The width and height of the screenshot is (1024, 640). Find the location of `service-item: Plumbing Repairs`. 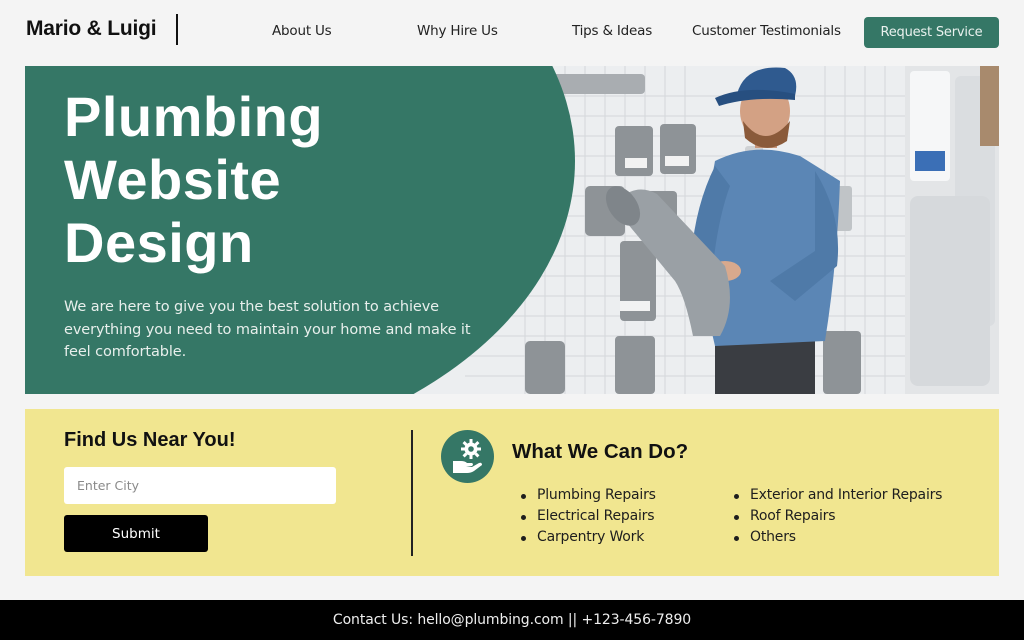

service-item: Plumbing Repairs is located at coordinates (588, 495).